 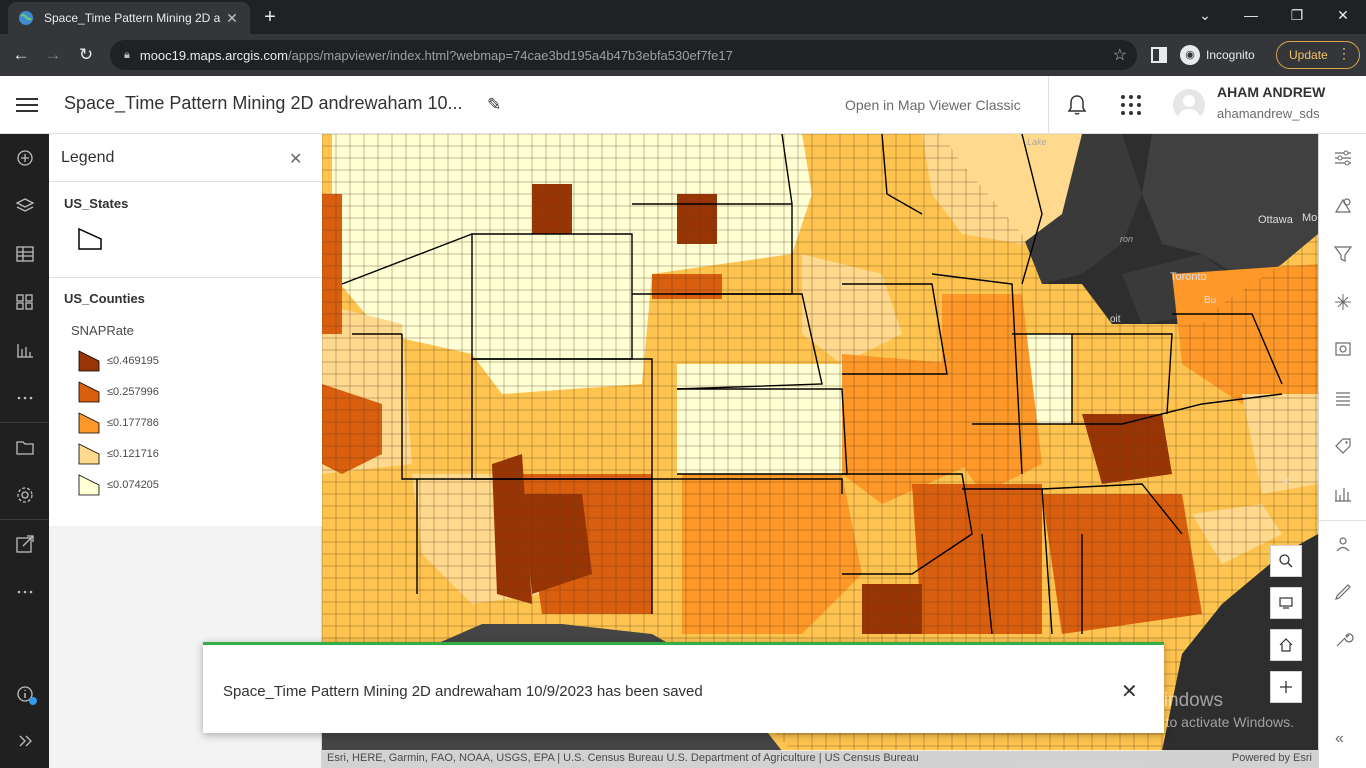 I want to click on labels-tag-icon, so click(x=1343, y=446).